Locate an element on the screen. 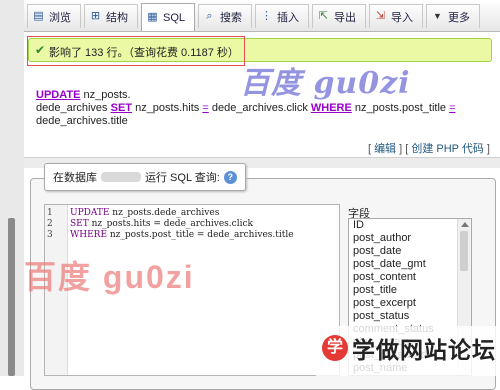 The width and height of the screenshot is (500, 390). blurred-database-name is located at coordinates (121, 177).